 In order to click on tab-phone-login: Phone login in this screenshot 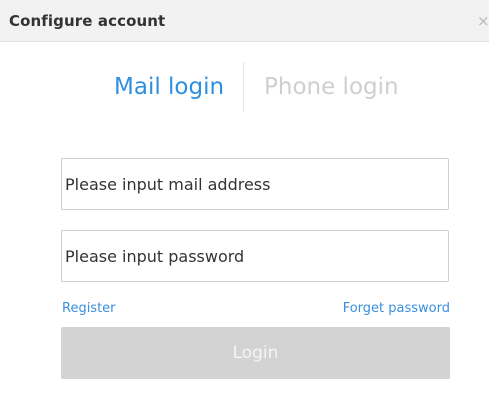, I will do `click(331, 87)`.